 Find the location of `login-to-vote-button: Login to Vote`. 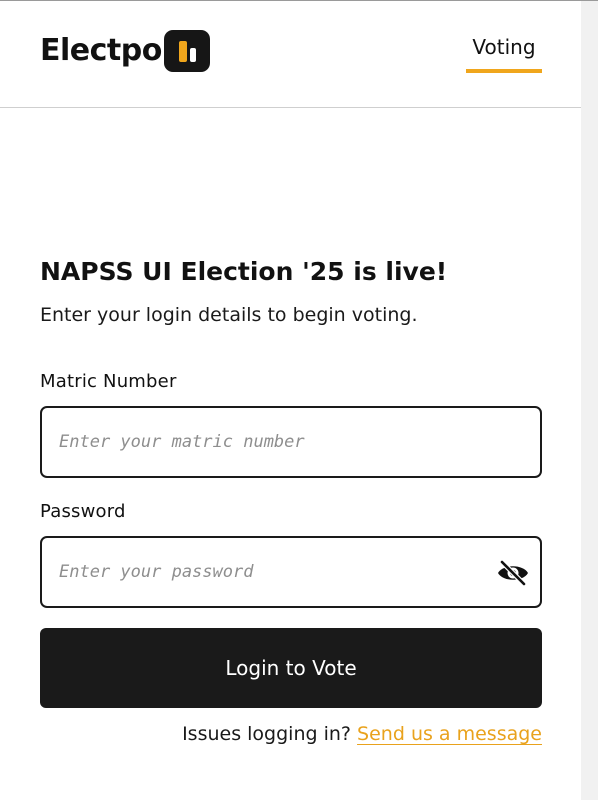

login-to-vote-button: Login to Vote is located at coordinates (291, 668).